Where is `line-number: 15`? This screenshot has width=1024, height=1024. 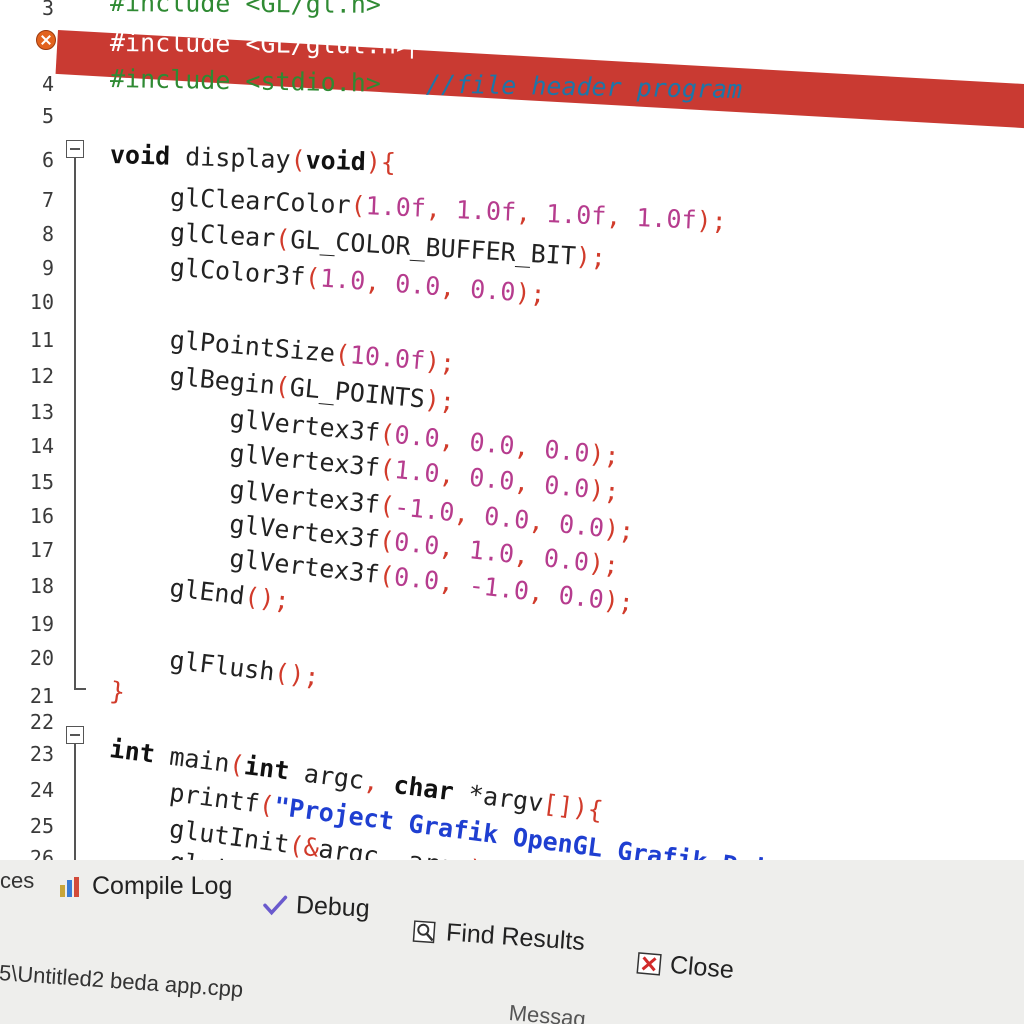 line-number: 15 is located at coordinates (41, 482).